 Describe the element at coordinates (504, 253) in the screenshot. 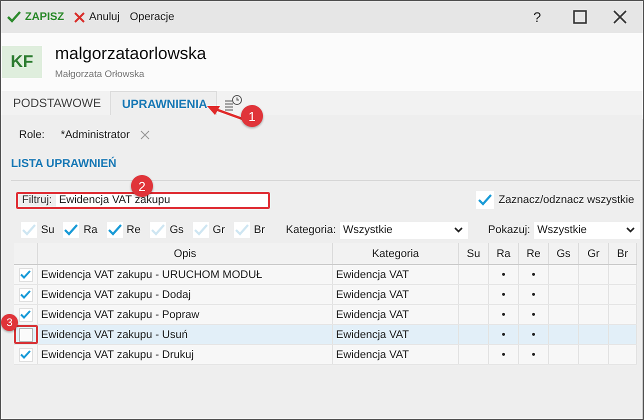

I see `column-header: Ra` at that location.